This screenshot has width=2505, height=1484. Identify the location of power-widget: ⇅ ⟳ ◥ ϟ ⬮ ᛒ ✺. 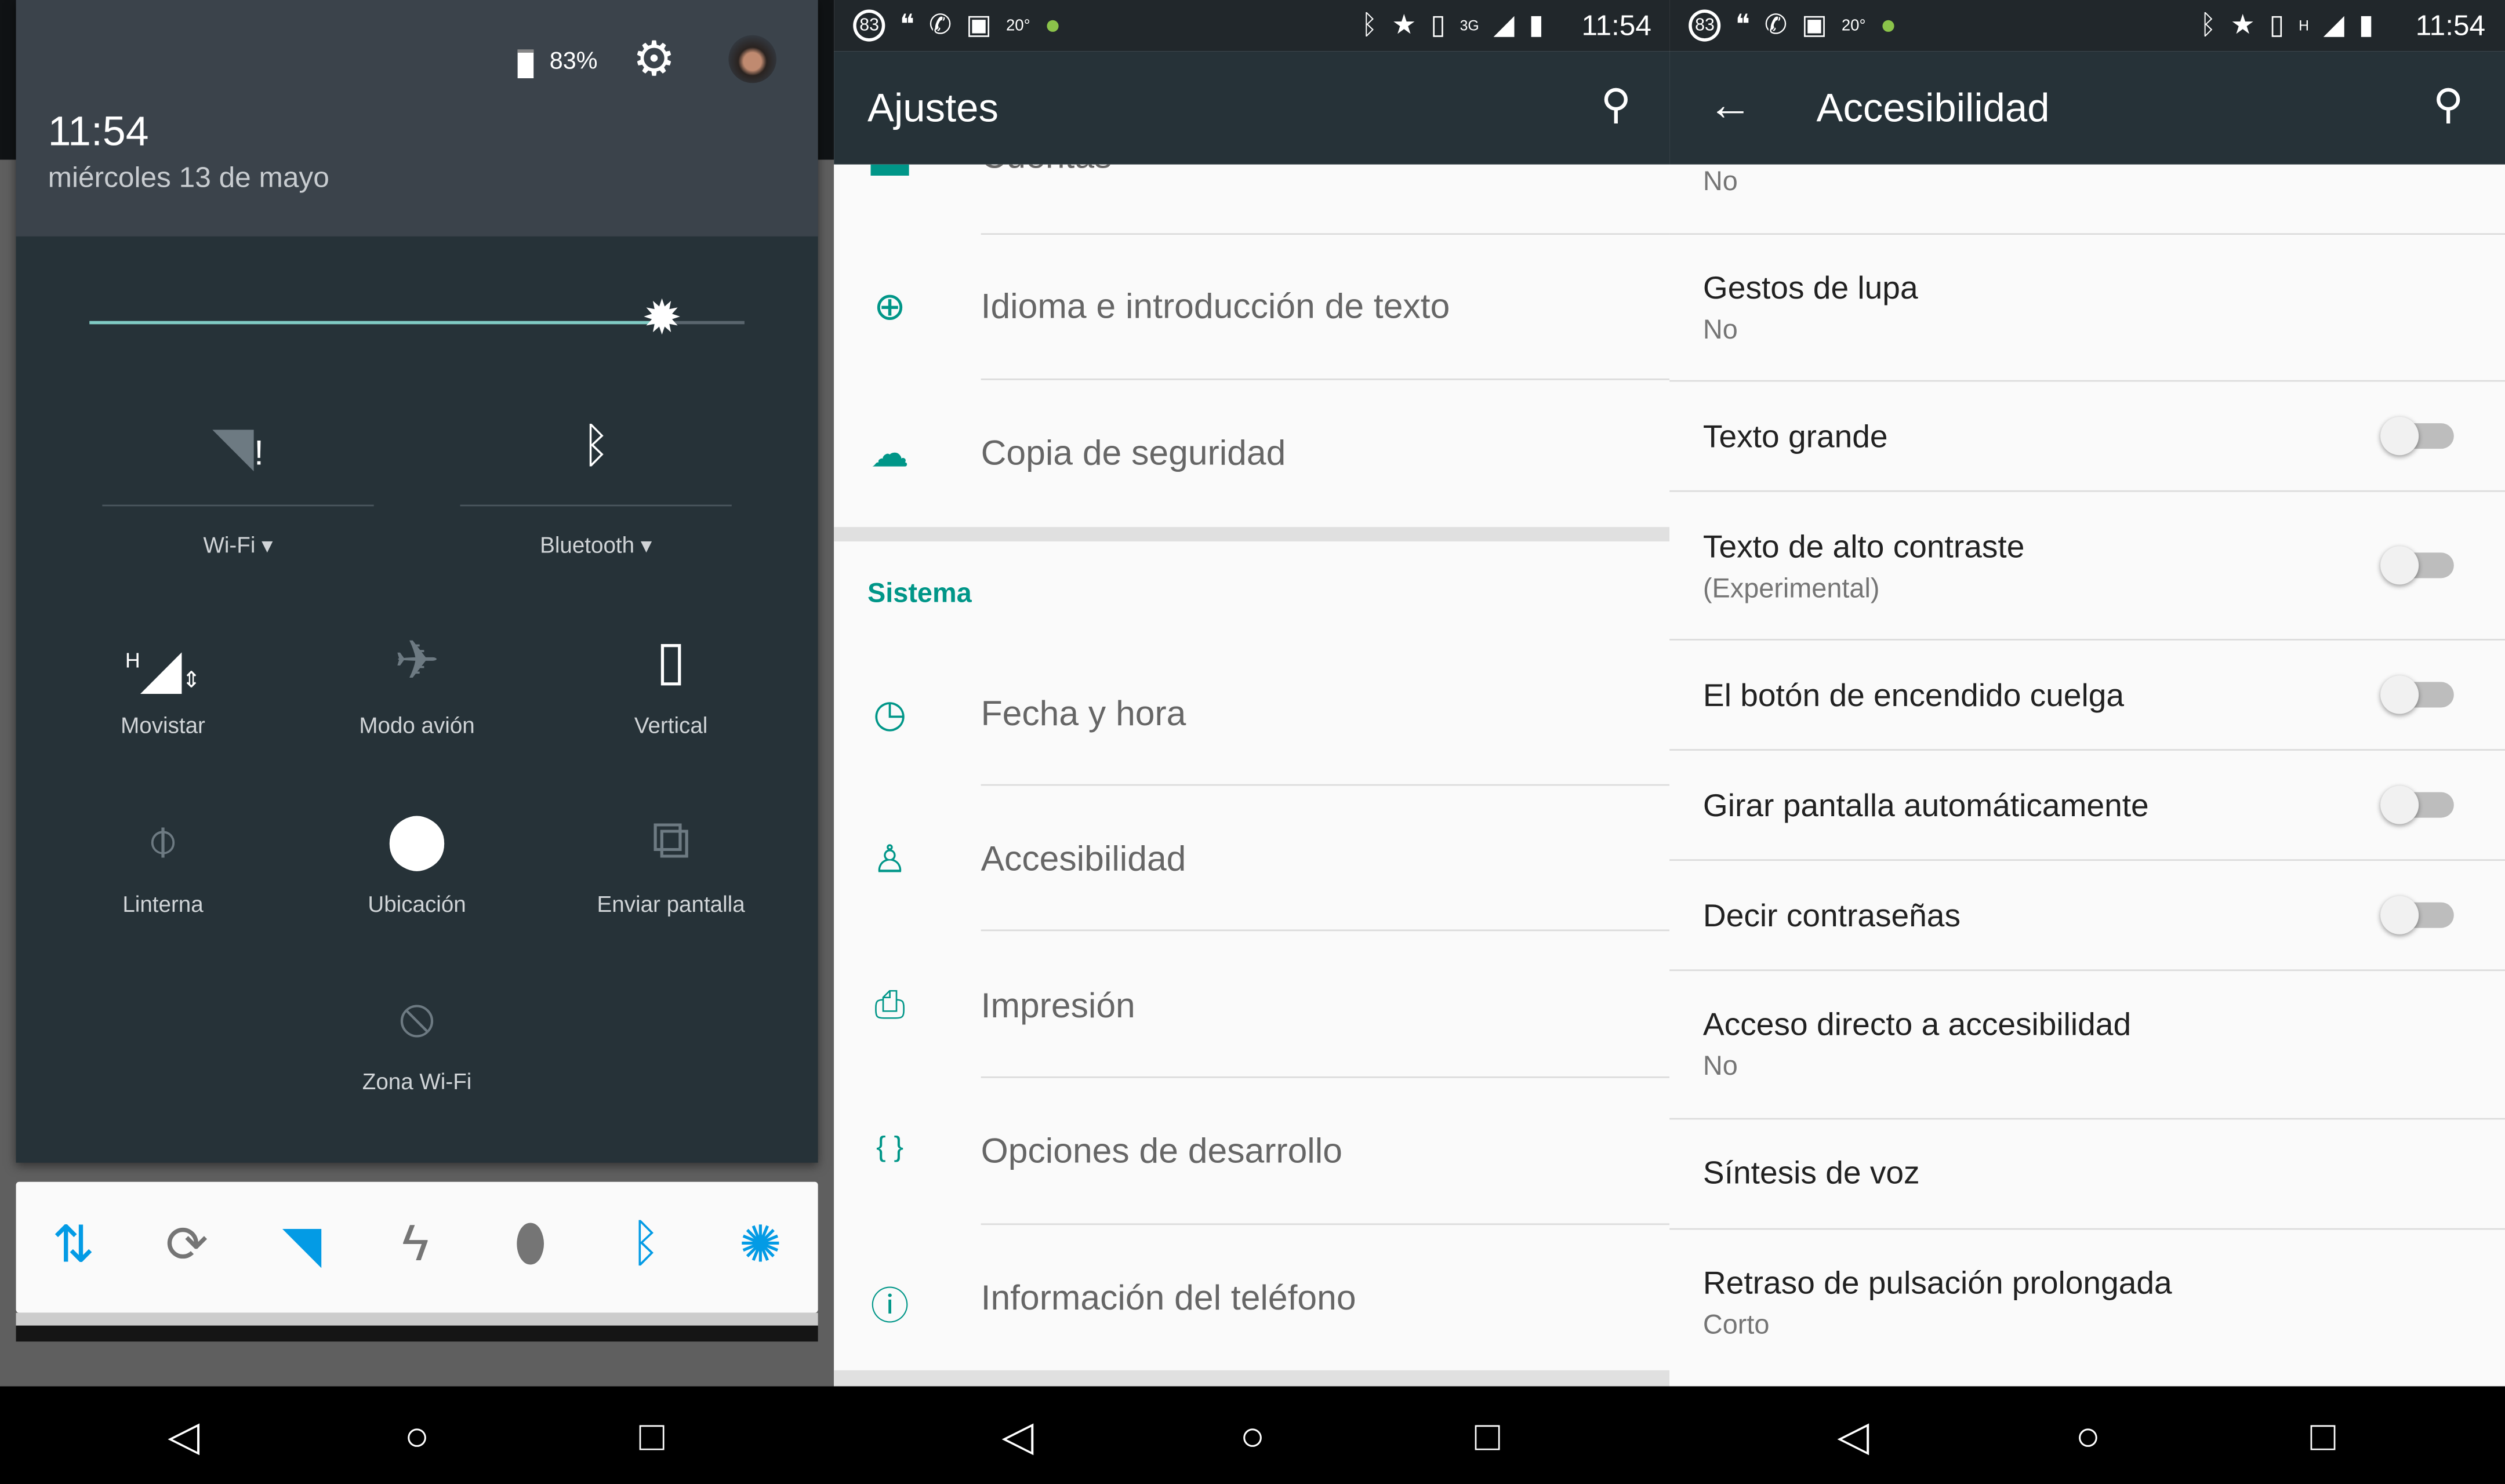
(417, 1247).